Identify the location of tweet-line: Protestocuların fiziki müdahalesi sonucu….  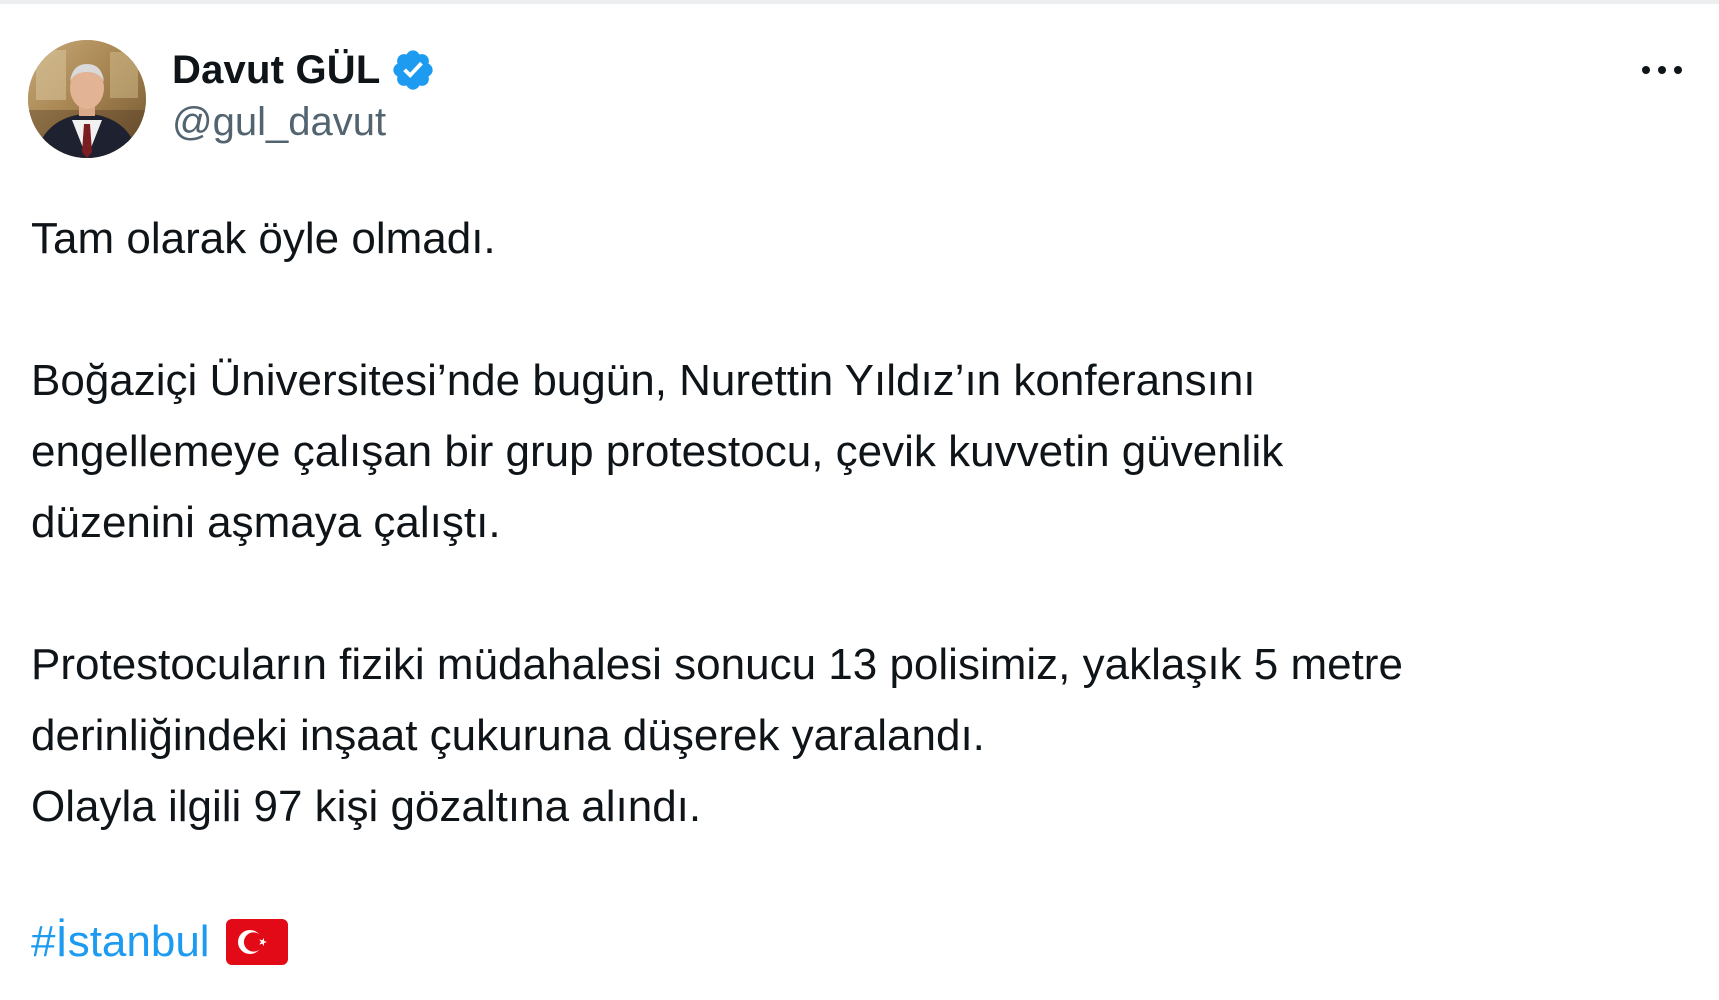
(717, 664).